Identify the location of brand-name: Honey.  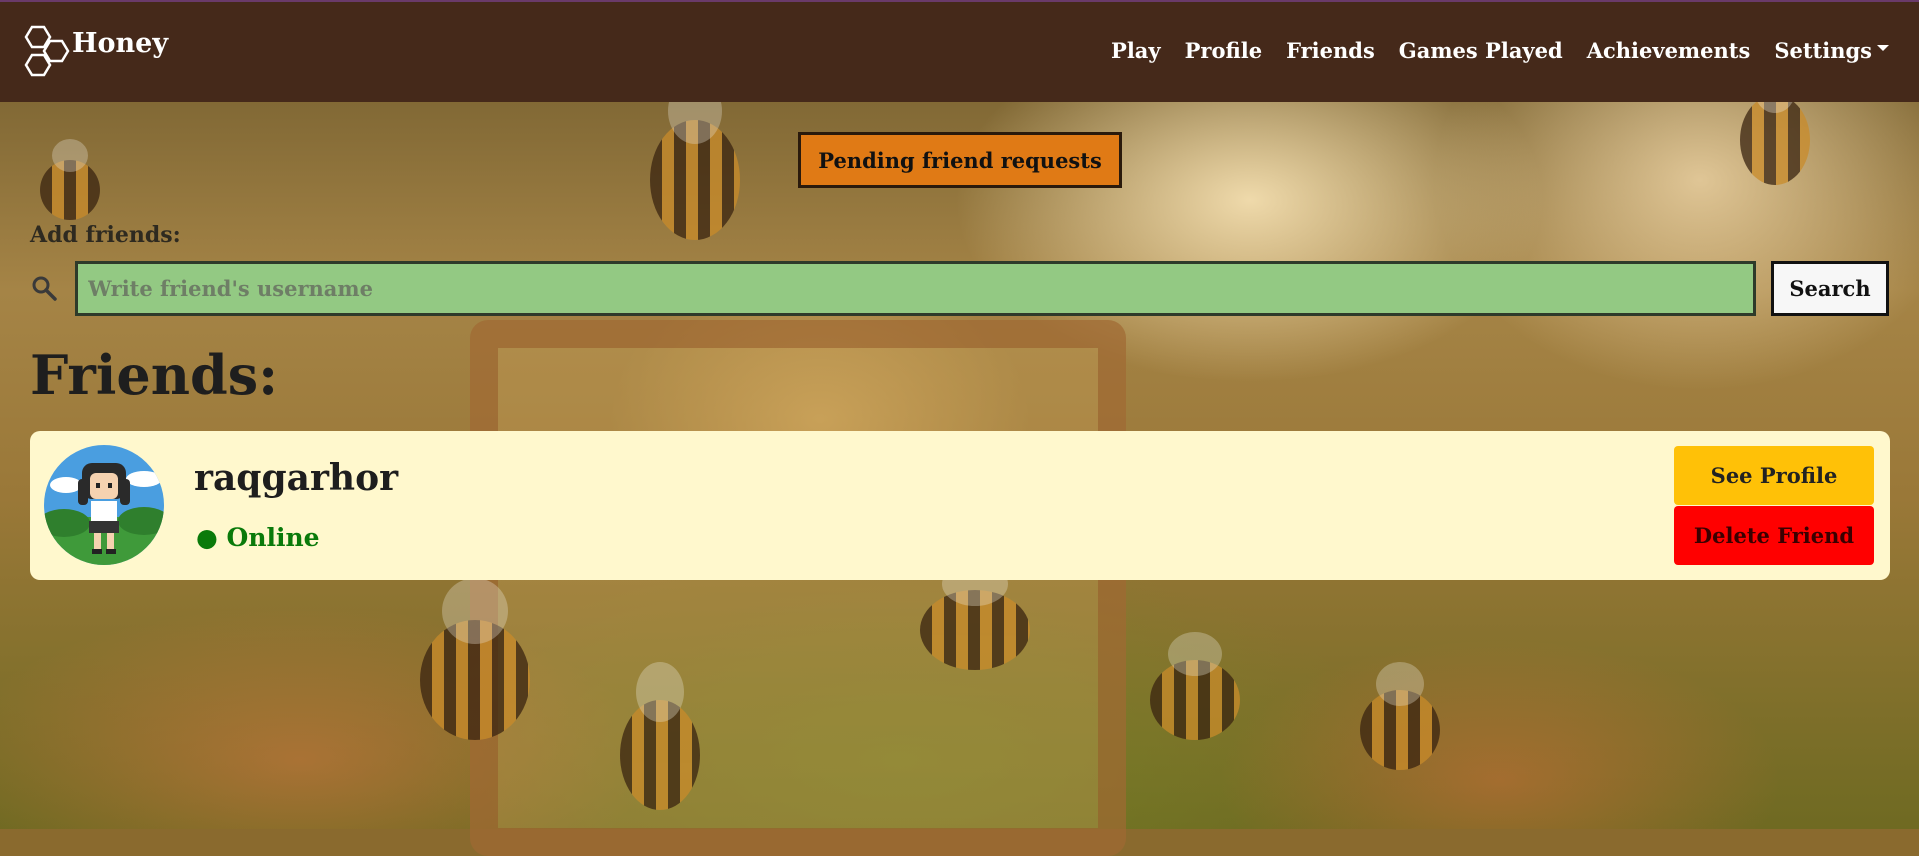
(120, 43).